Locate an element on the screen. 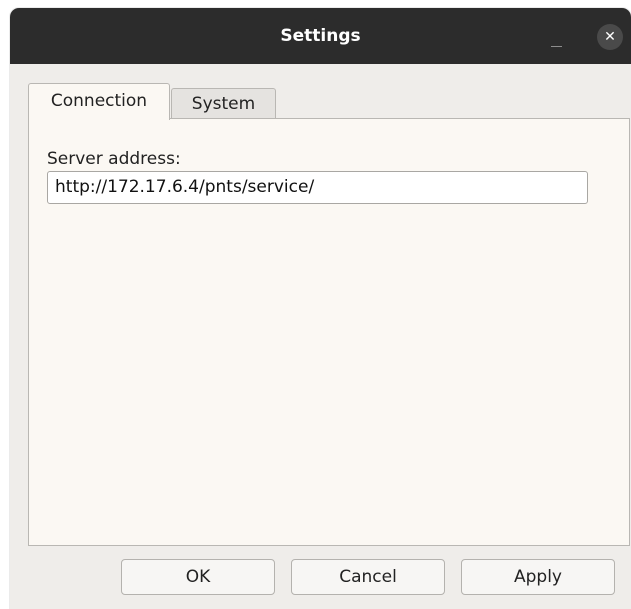  ok-button: OK is located at coordinates (198, 577).